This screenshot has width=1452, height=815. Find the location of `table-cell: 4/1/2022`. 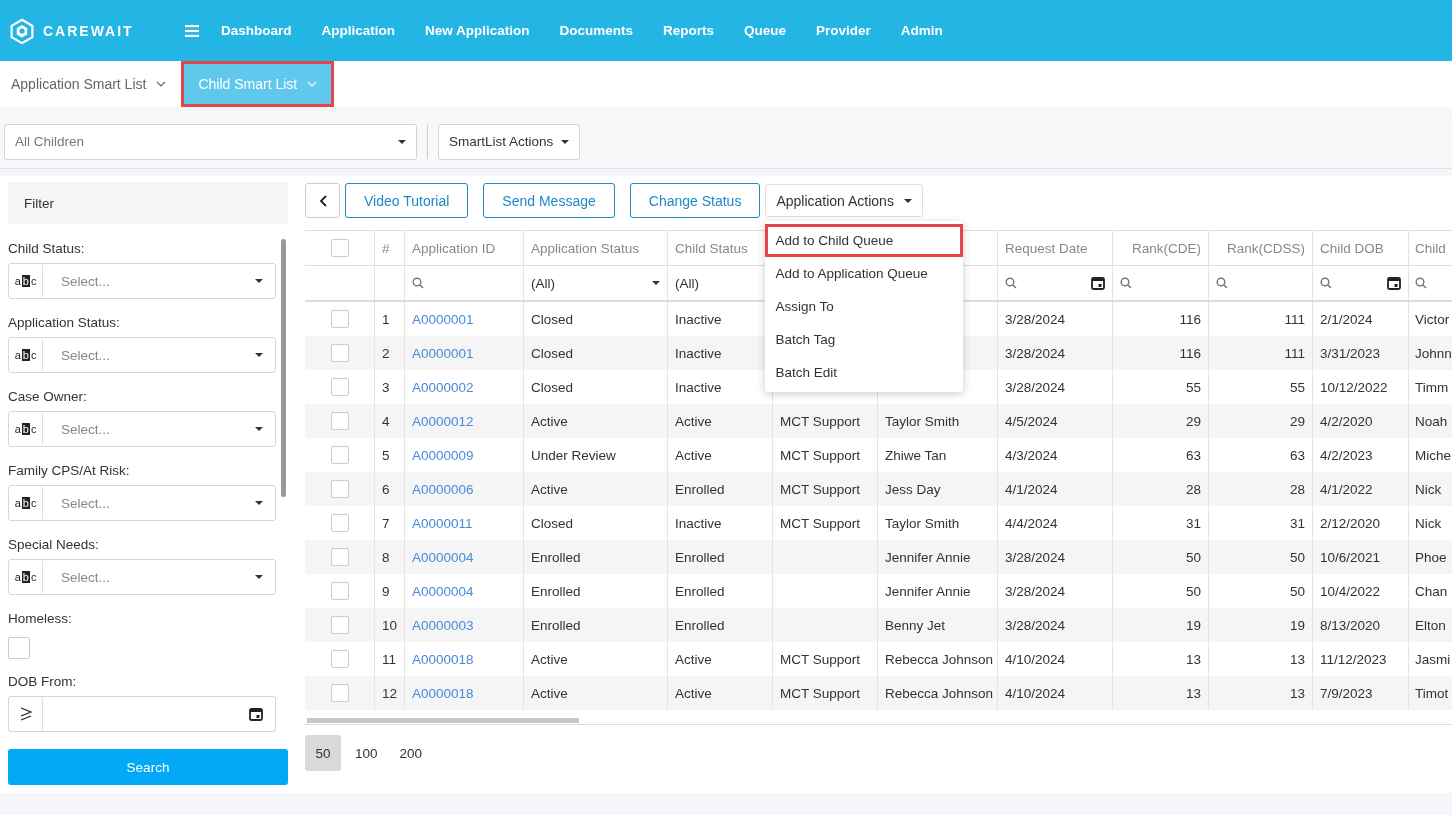

table-cell: 4/1/2022 is located at coordinates (1346, 489).